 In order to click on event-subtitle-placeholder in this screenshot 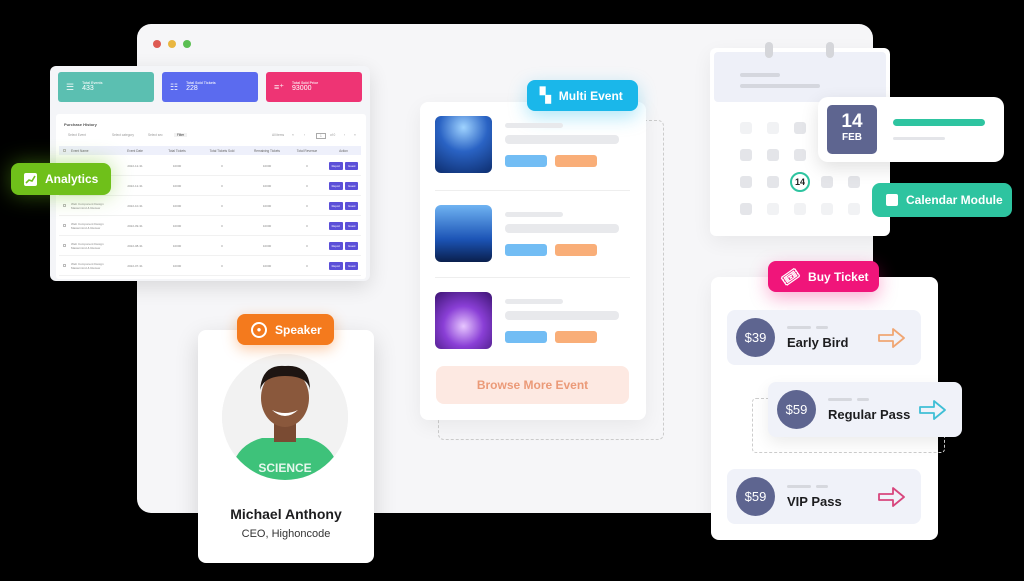, I will do `click(534, 125)`.